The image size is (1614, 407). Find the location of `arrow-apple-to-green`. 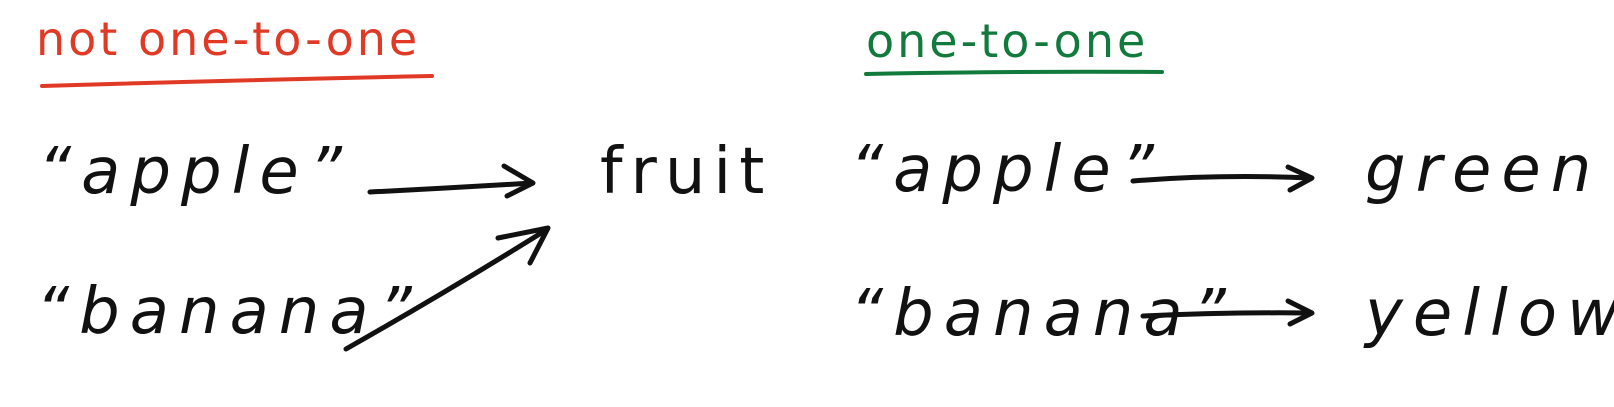

arrow-apple-to-green is located at coordinates (1222, 178).